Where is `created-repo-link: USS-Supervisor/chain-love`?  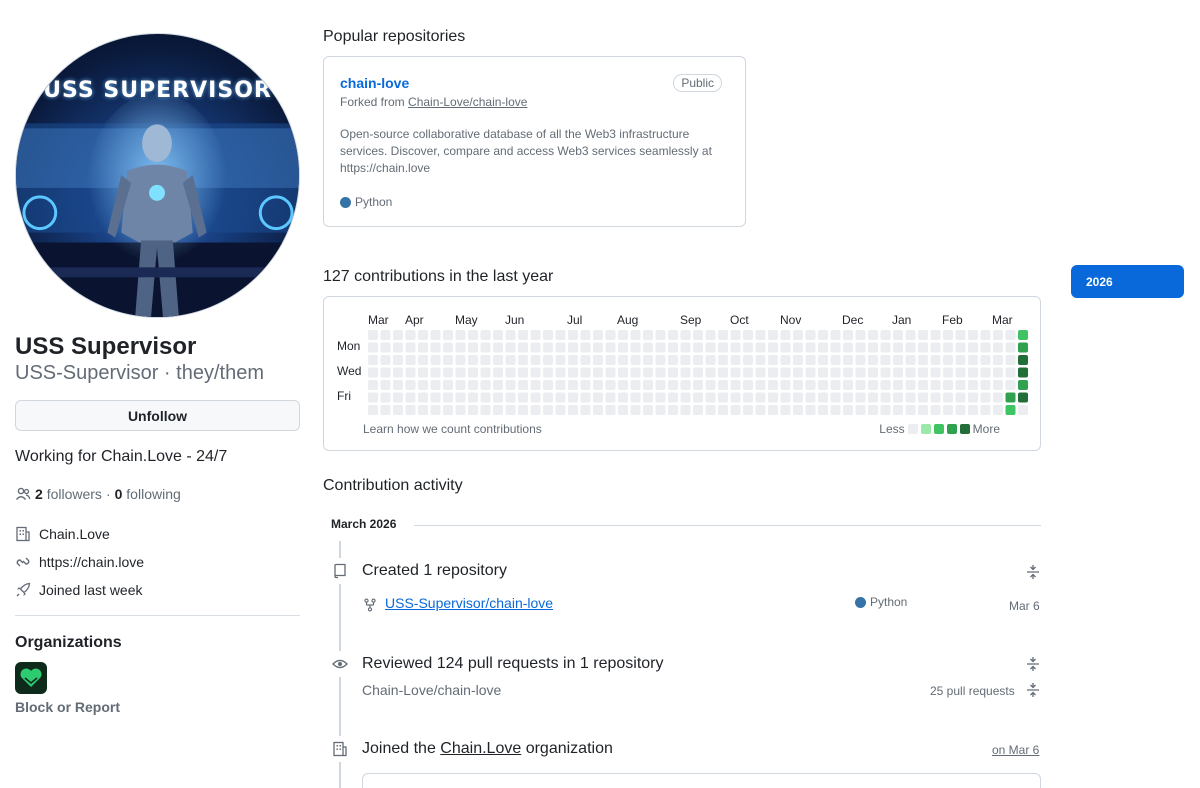
created-repo-link: USS-Supervisor/chain-love is located at coordinates (469, 603).